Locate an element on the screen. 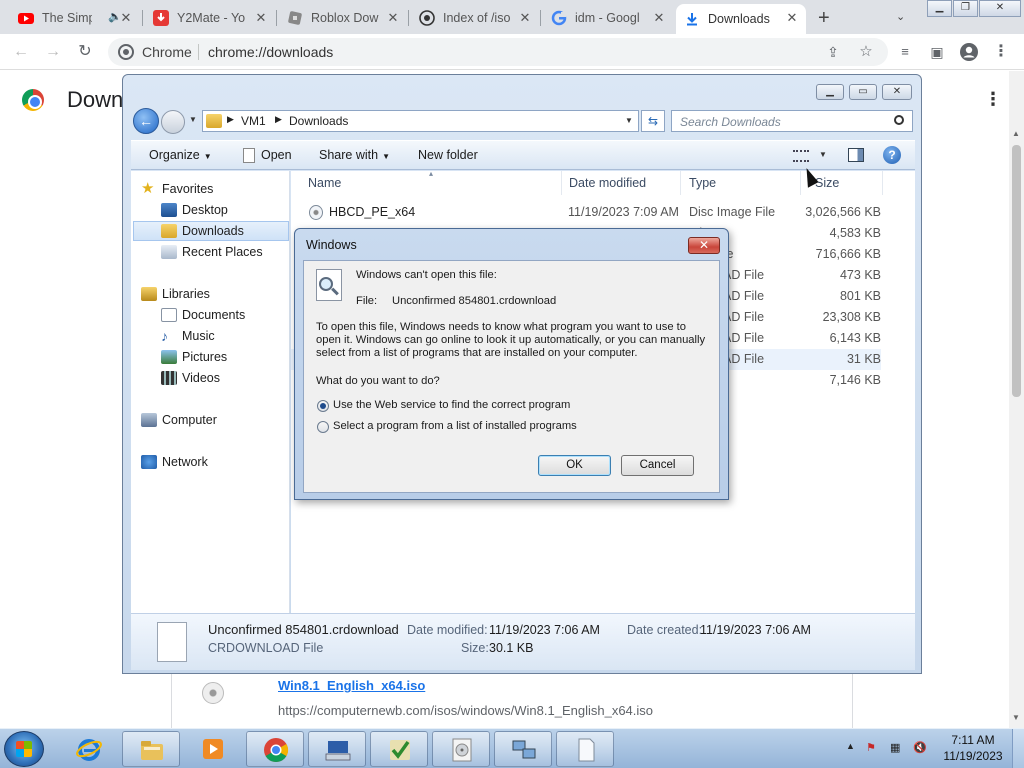 This screenshot has width=1024, height=768. breadcrumb-vm1: VM1 is located at coordinates (253, 121).